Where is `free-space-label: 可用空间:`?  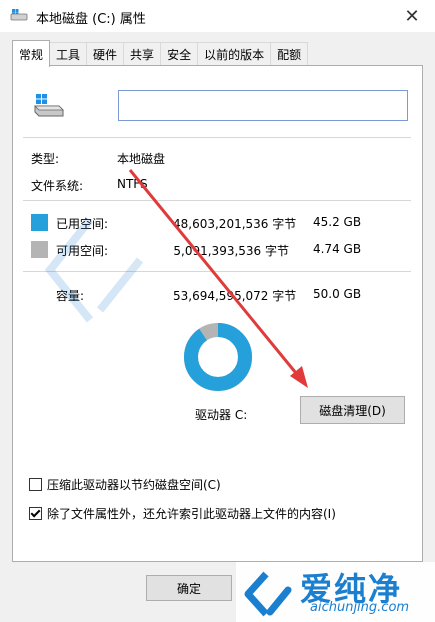
free-space-label: 可用空间: is located at coordinates (82, 251).